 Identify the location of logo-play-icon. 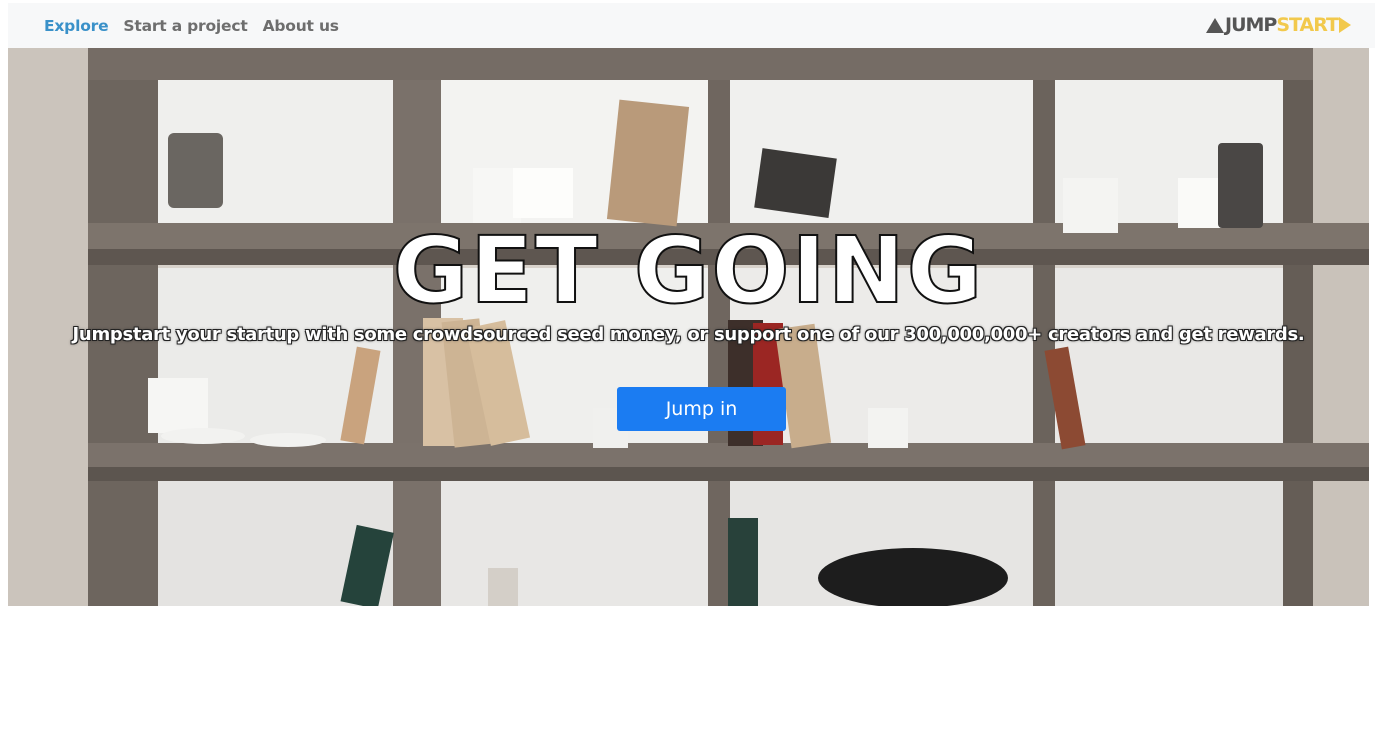
(1345, 25).